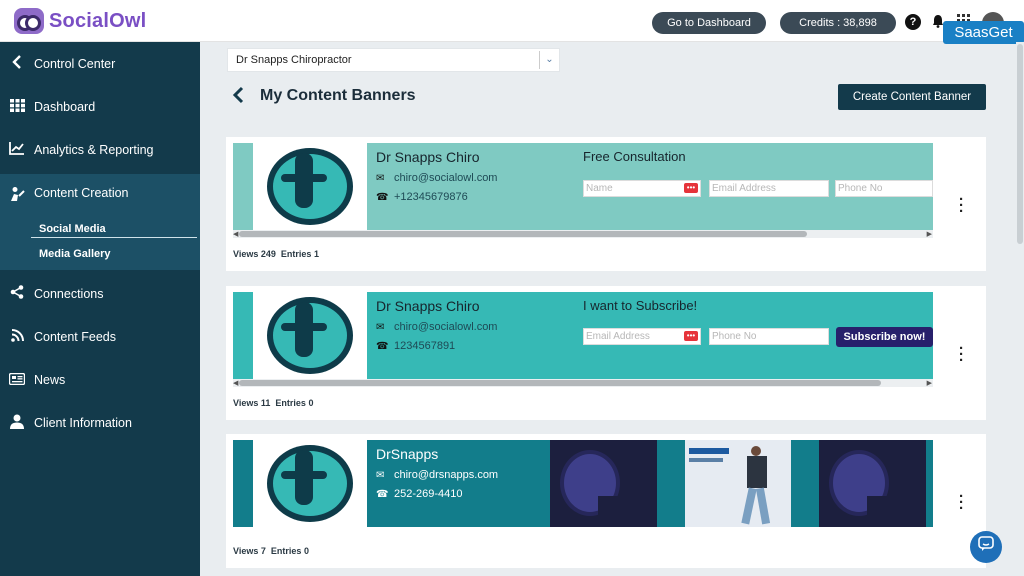 The width and height of the screenshot is (1024, 576). I want to click on banner-stats: Views 11 Entries 0, so click(273, 403).